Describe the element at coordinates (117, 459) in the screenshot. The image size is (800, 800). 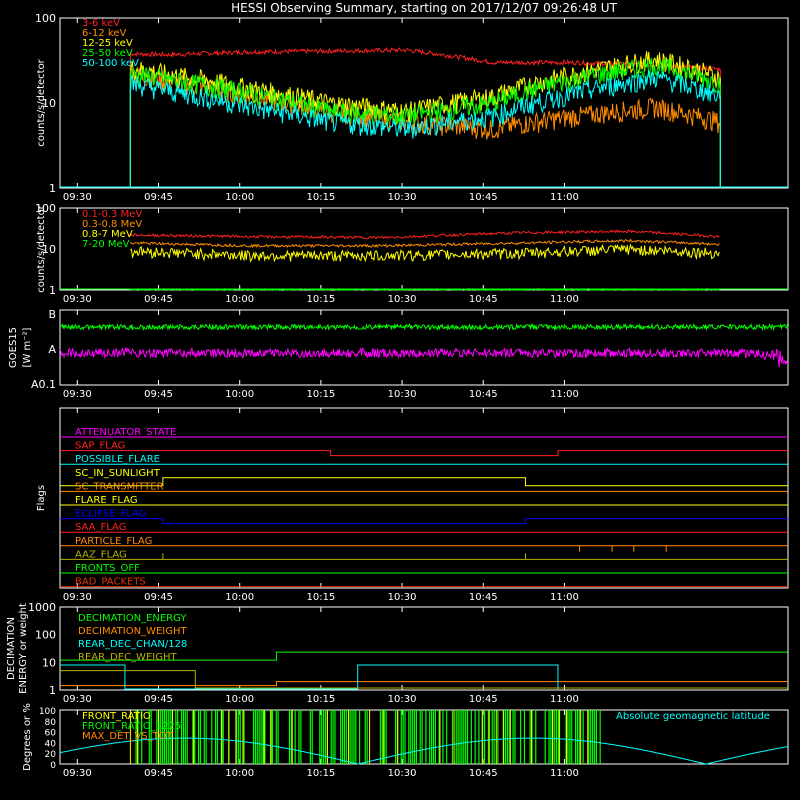
I see `flag-label: POSSIBLE_FLARE` at that location.